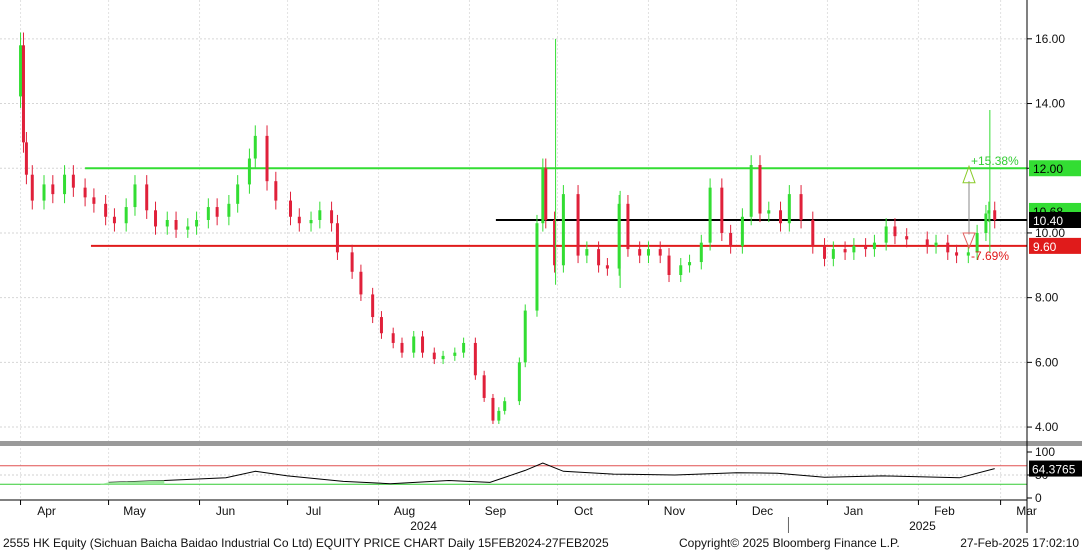  Describe the element at coordinates (1026, 511) in the screenshot. I see `month-label-Mar: Mar` at that location.